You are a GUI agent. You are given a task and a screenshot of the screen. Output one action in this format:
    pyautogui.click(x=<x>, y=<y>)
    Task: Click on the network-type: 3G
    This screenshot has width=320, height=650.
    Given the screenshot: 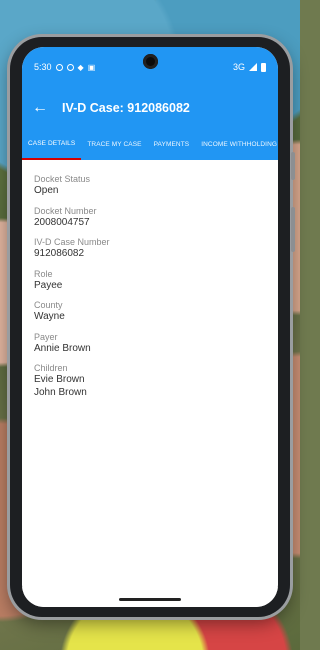 What is the action you would take?
    pyautogui.click(x=238, y=67)
    